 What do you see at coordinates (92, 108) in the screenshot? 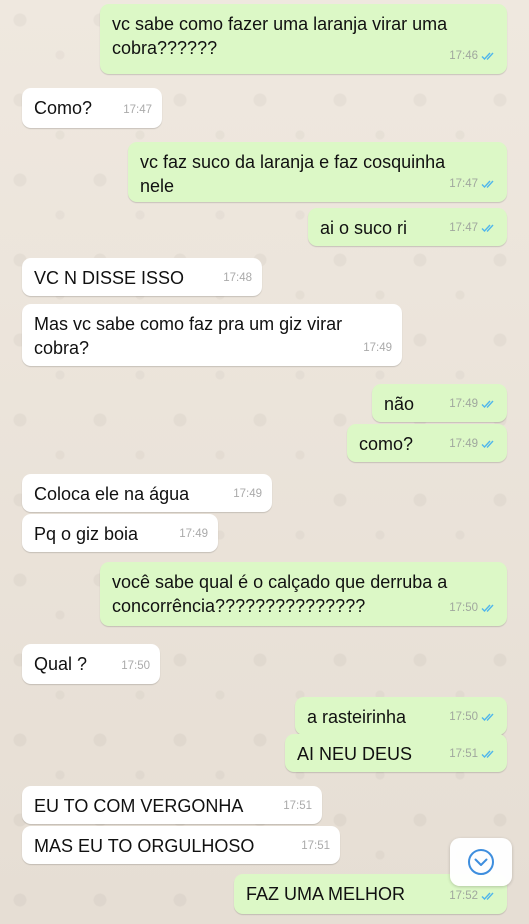
I see `message-bubble-incoming: Como? 17:47` at bounding box center [92, 108].